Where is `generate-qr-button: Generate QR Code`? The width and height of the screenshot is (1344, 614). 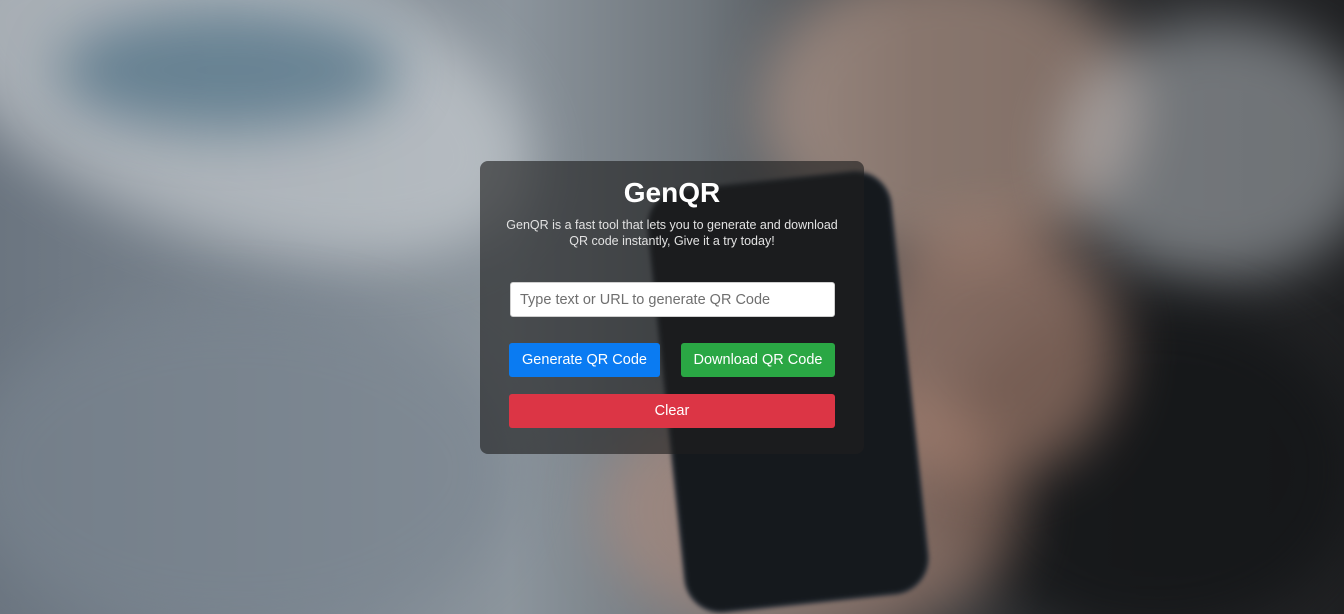
generate-qr-button: Generate QR Code is located at coordinates (584, 360).